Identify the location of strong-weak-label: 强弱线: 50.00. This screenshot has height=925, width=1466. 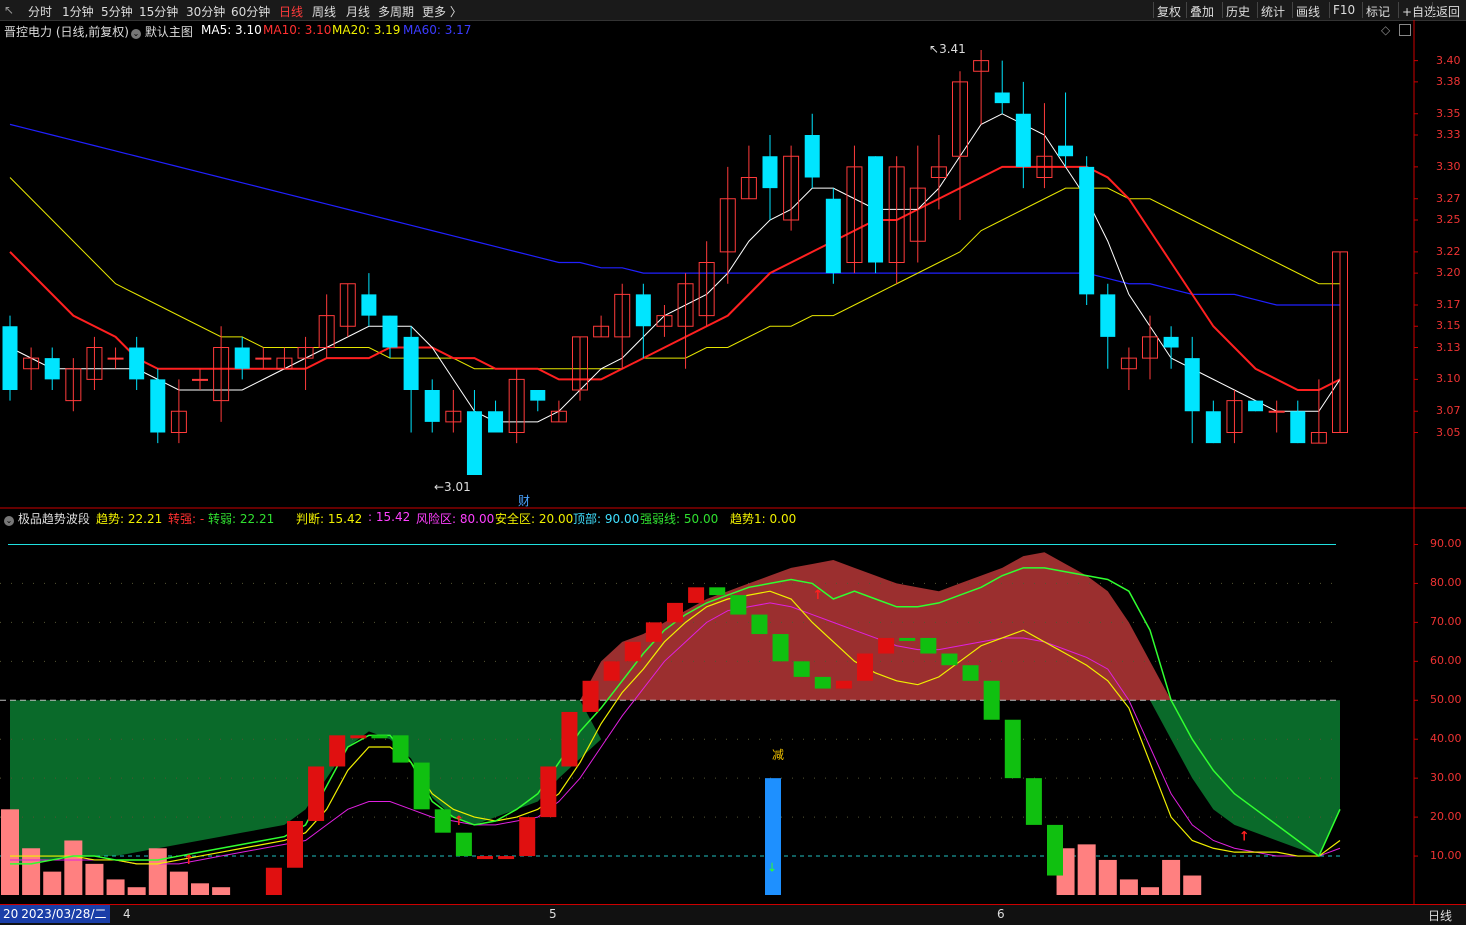
(679, 519).